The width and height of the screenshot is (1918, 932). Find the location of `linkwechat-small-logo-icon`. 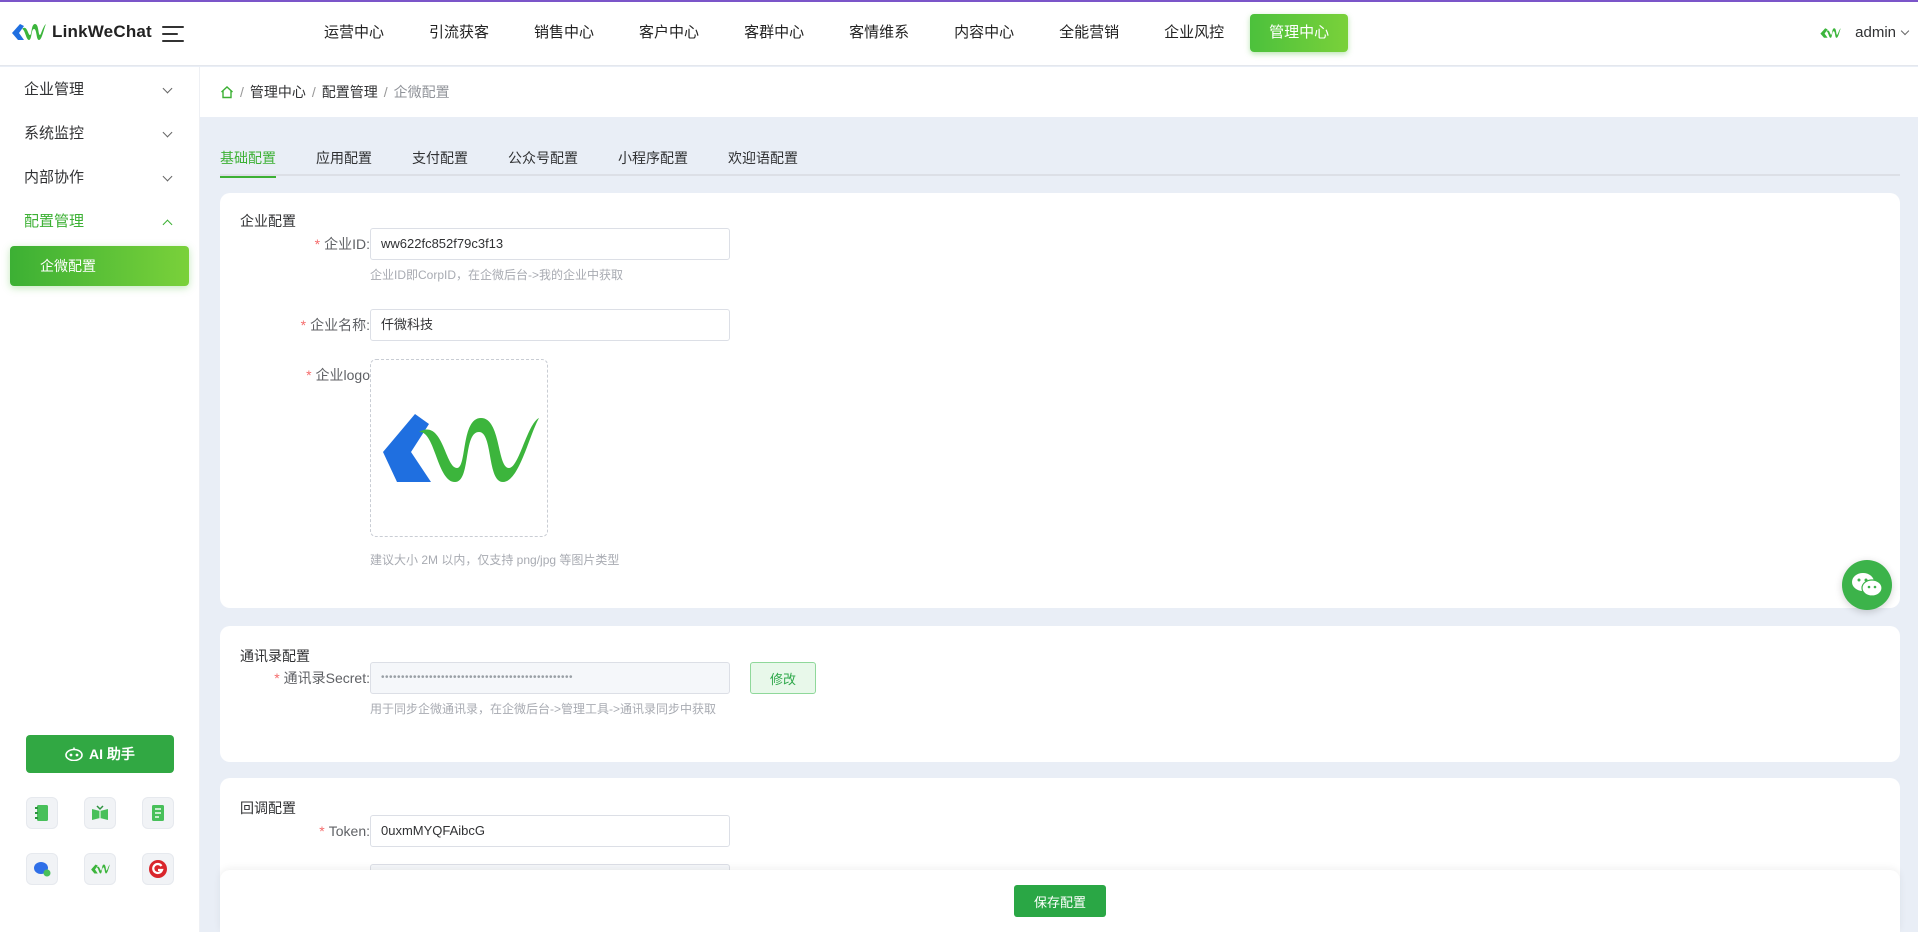

linkwechat-small-logo-icon is located at coordinates (1830, 32).